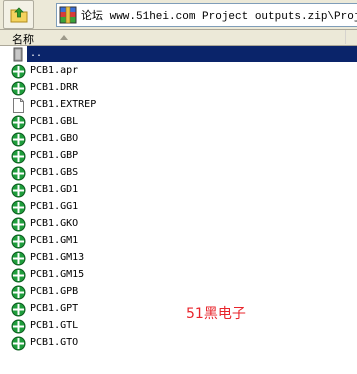 Image resolution: width=357 pixels, height=374 pixels. Describe the element at coordinates (54, 70) in the screenshot. I see `file-name: PCB1.apr` at that location.